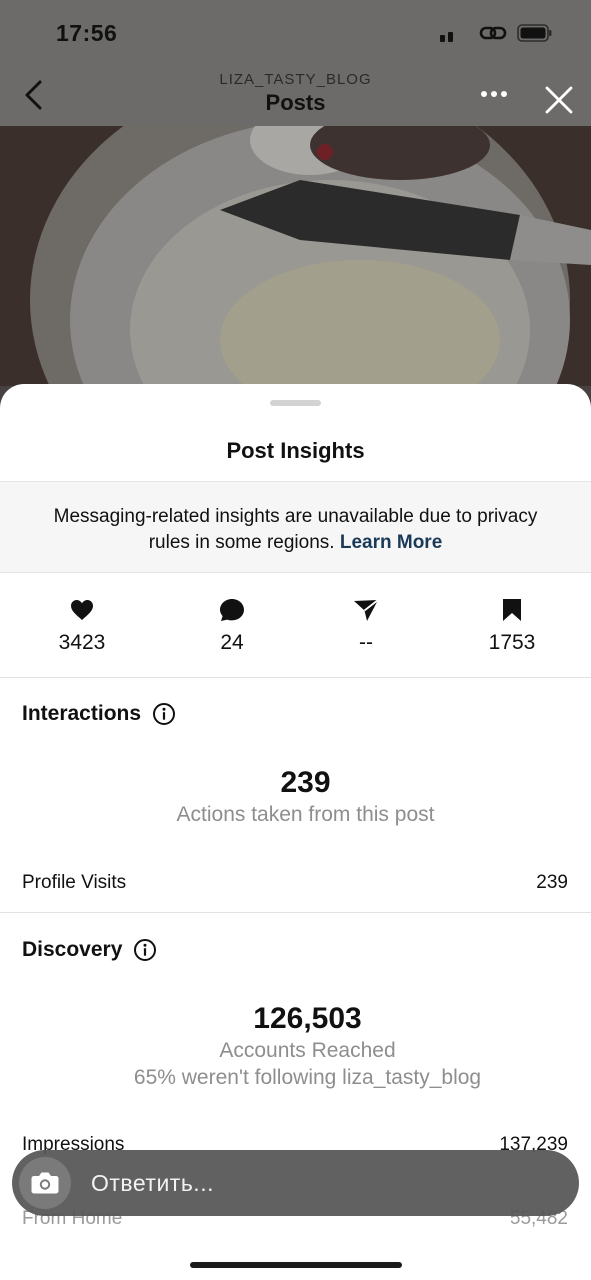 The height and width of the screenshot is (1280, 591). I want to click on close-button, so click(559, 100).